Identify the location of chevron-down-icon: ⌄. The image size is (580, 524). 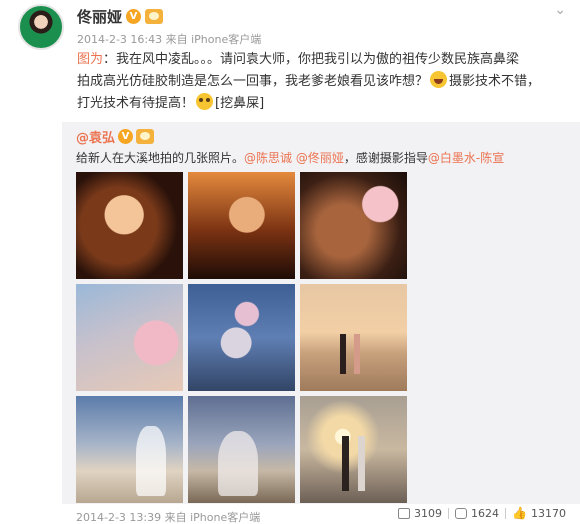
(560, 10).